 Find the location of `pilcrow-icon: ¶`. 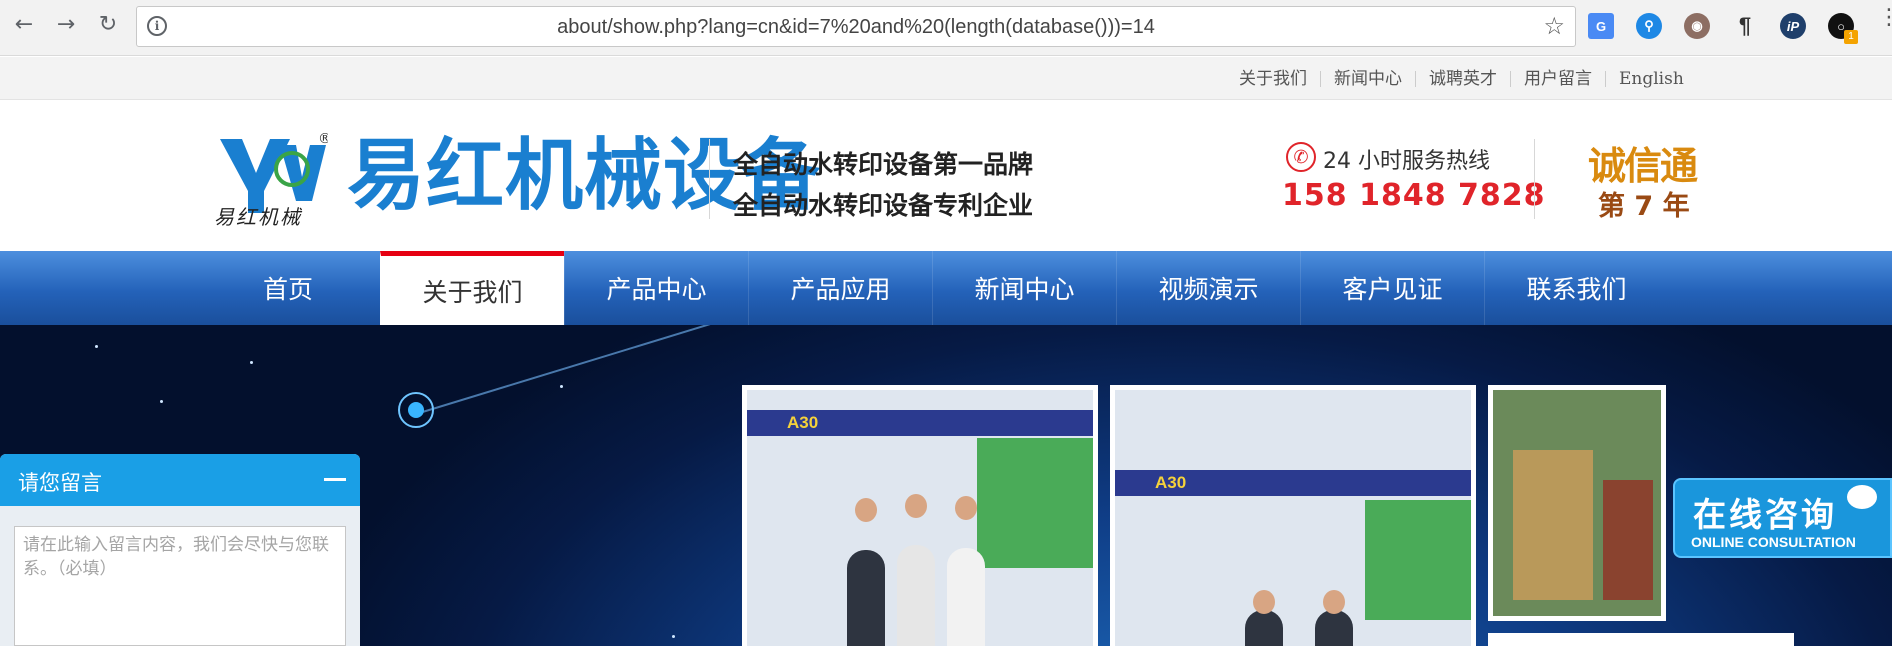

pilcrow-icon: ¶ is located at coordinates (1745, 26).